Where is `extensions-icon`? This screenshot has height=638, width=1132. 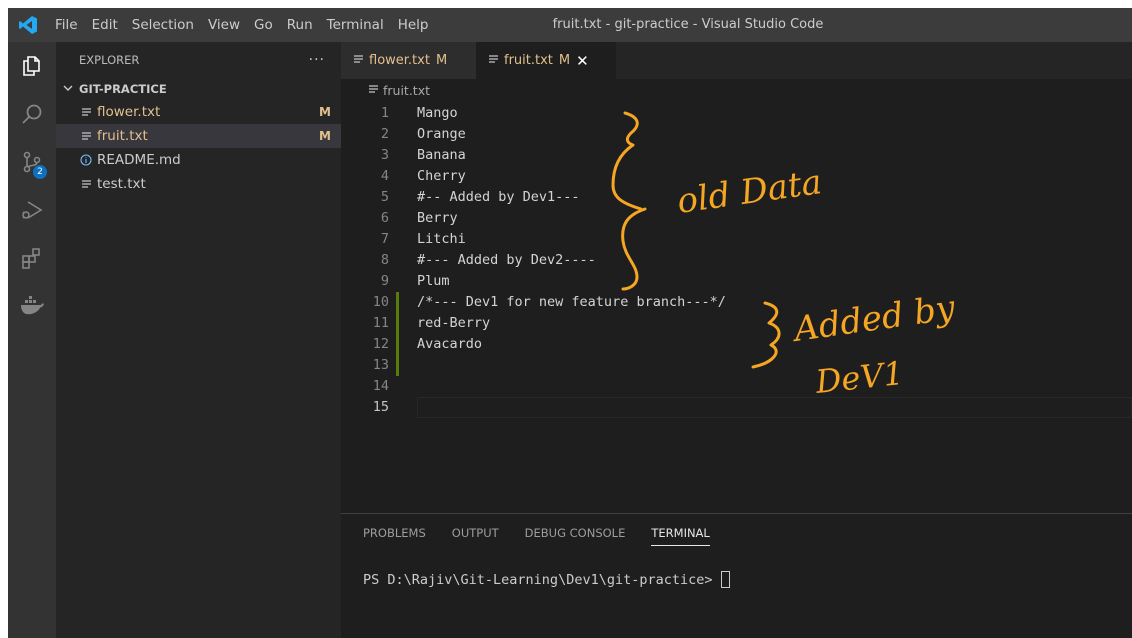
extensions-icon is located at coordinates (32, 258).